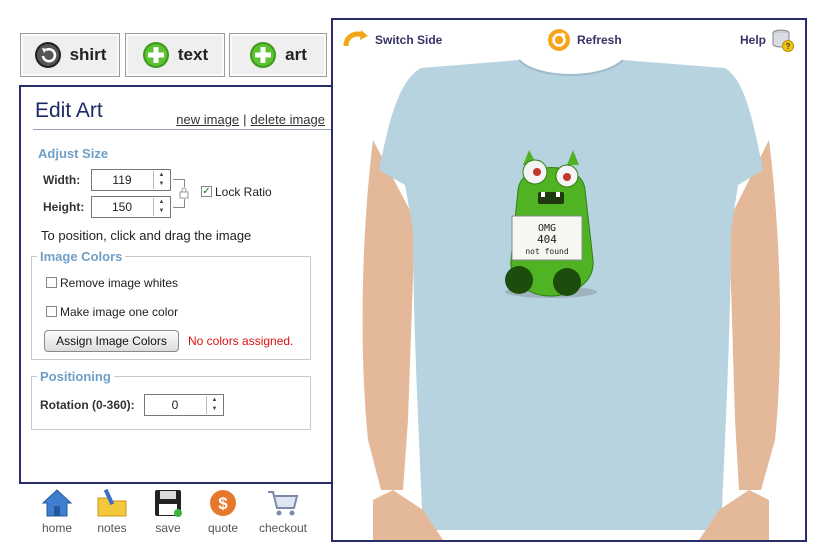 This screenshot has width=825, height=560. I want to click on width-label: Width:, so click(62, 180).